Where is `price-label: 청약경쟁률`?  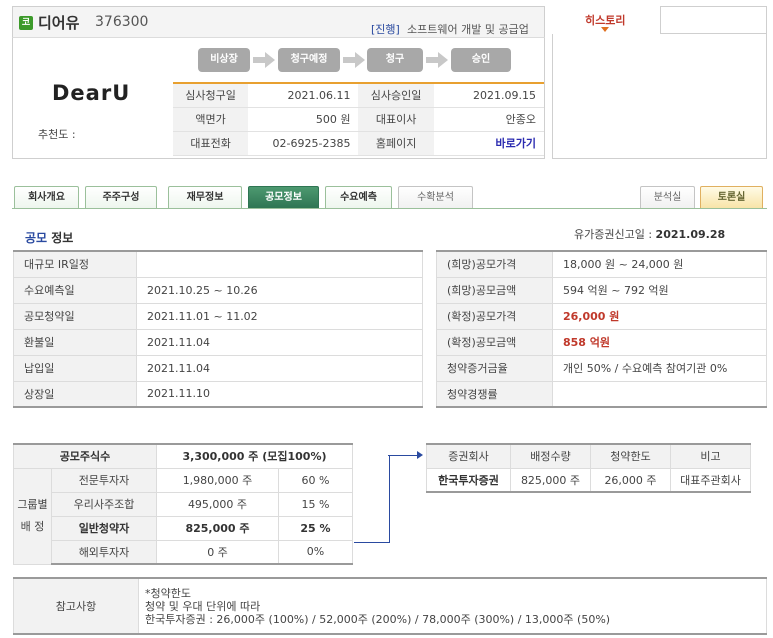 price-label: 청약경쟁률 is located at coordinates (494, 394).